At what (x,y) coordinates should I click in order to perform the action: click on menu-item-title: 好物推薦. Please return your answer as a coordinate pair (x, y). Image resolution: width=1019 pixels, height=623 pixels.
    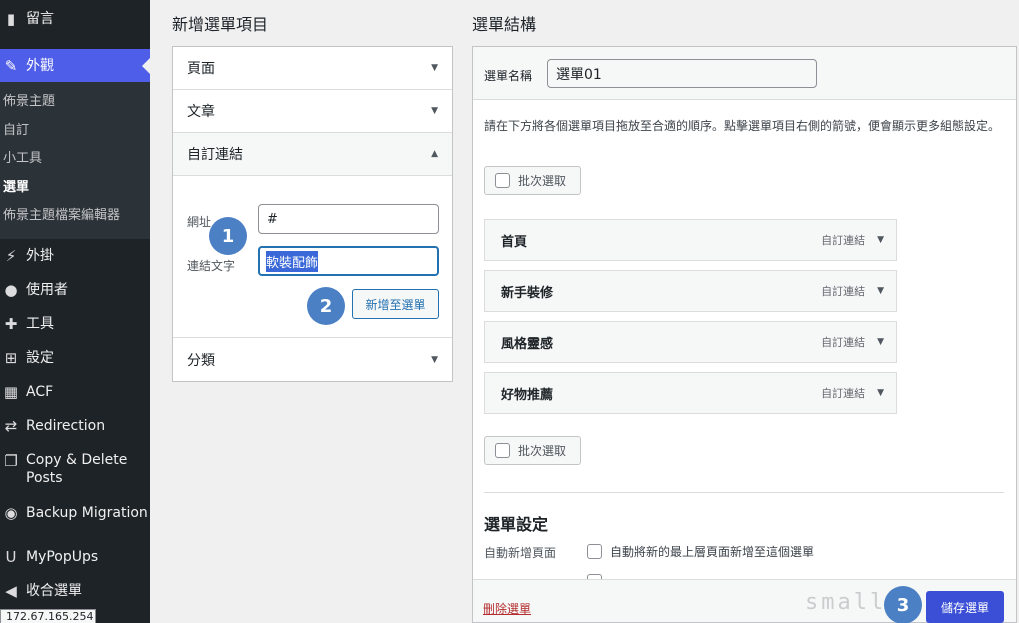
    Looking at the image, I should click on (527, 395).